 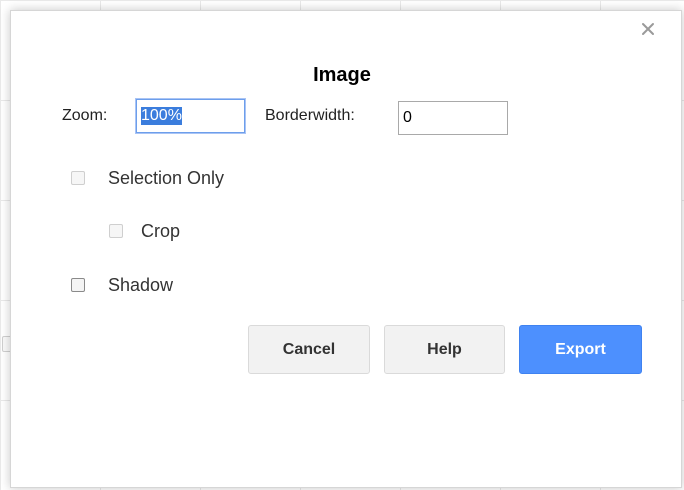 I want to click on zoom-input, so click(x=190, y=116).